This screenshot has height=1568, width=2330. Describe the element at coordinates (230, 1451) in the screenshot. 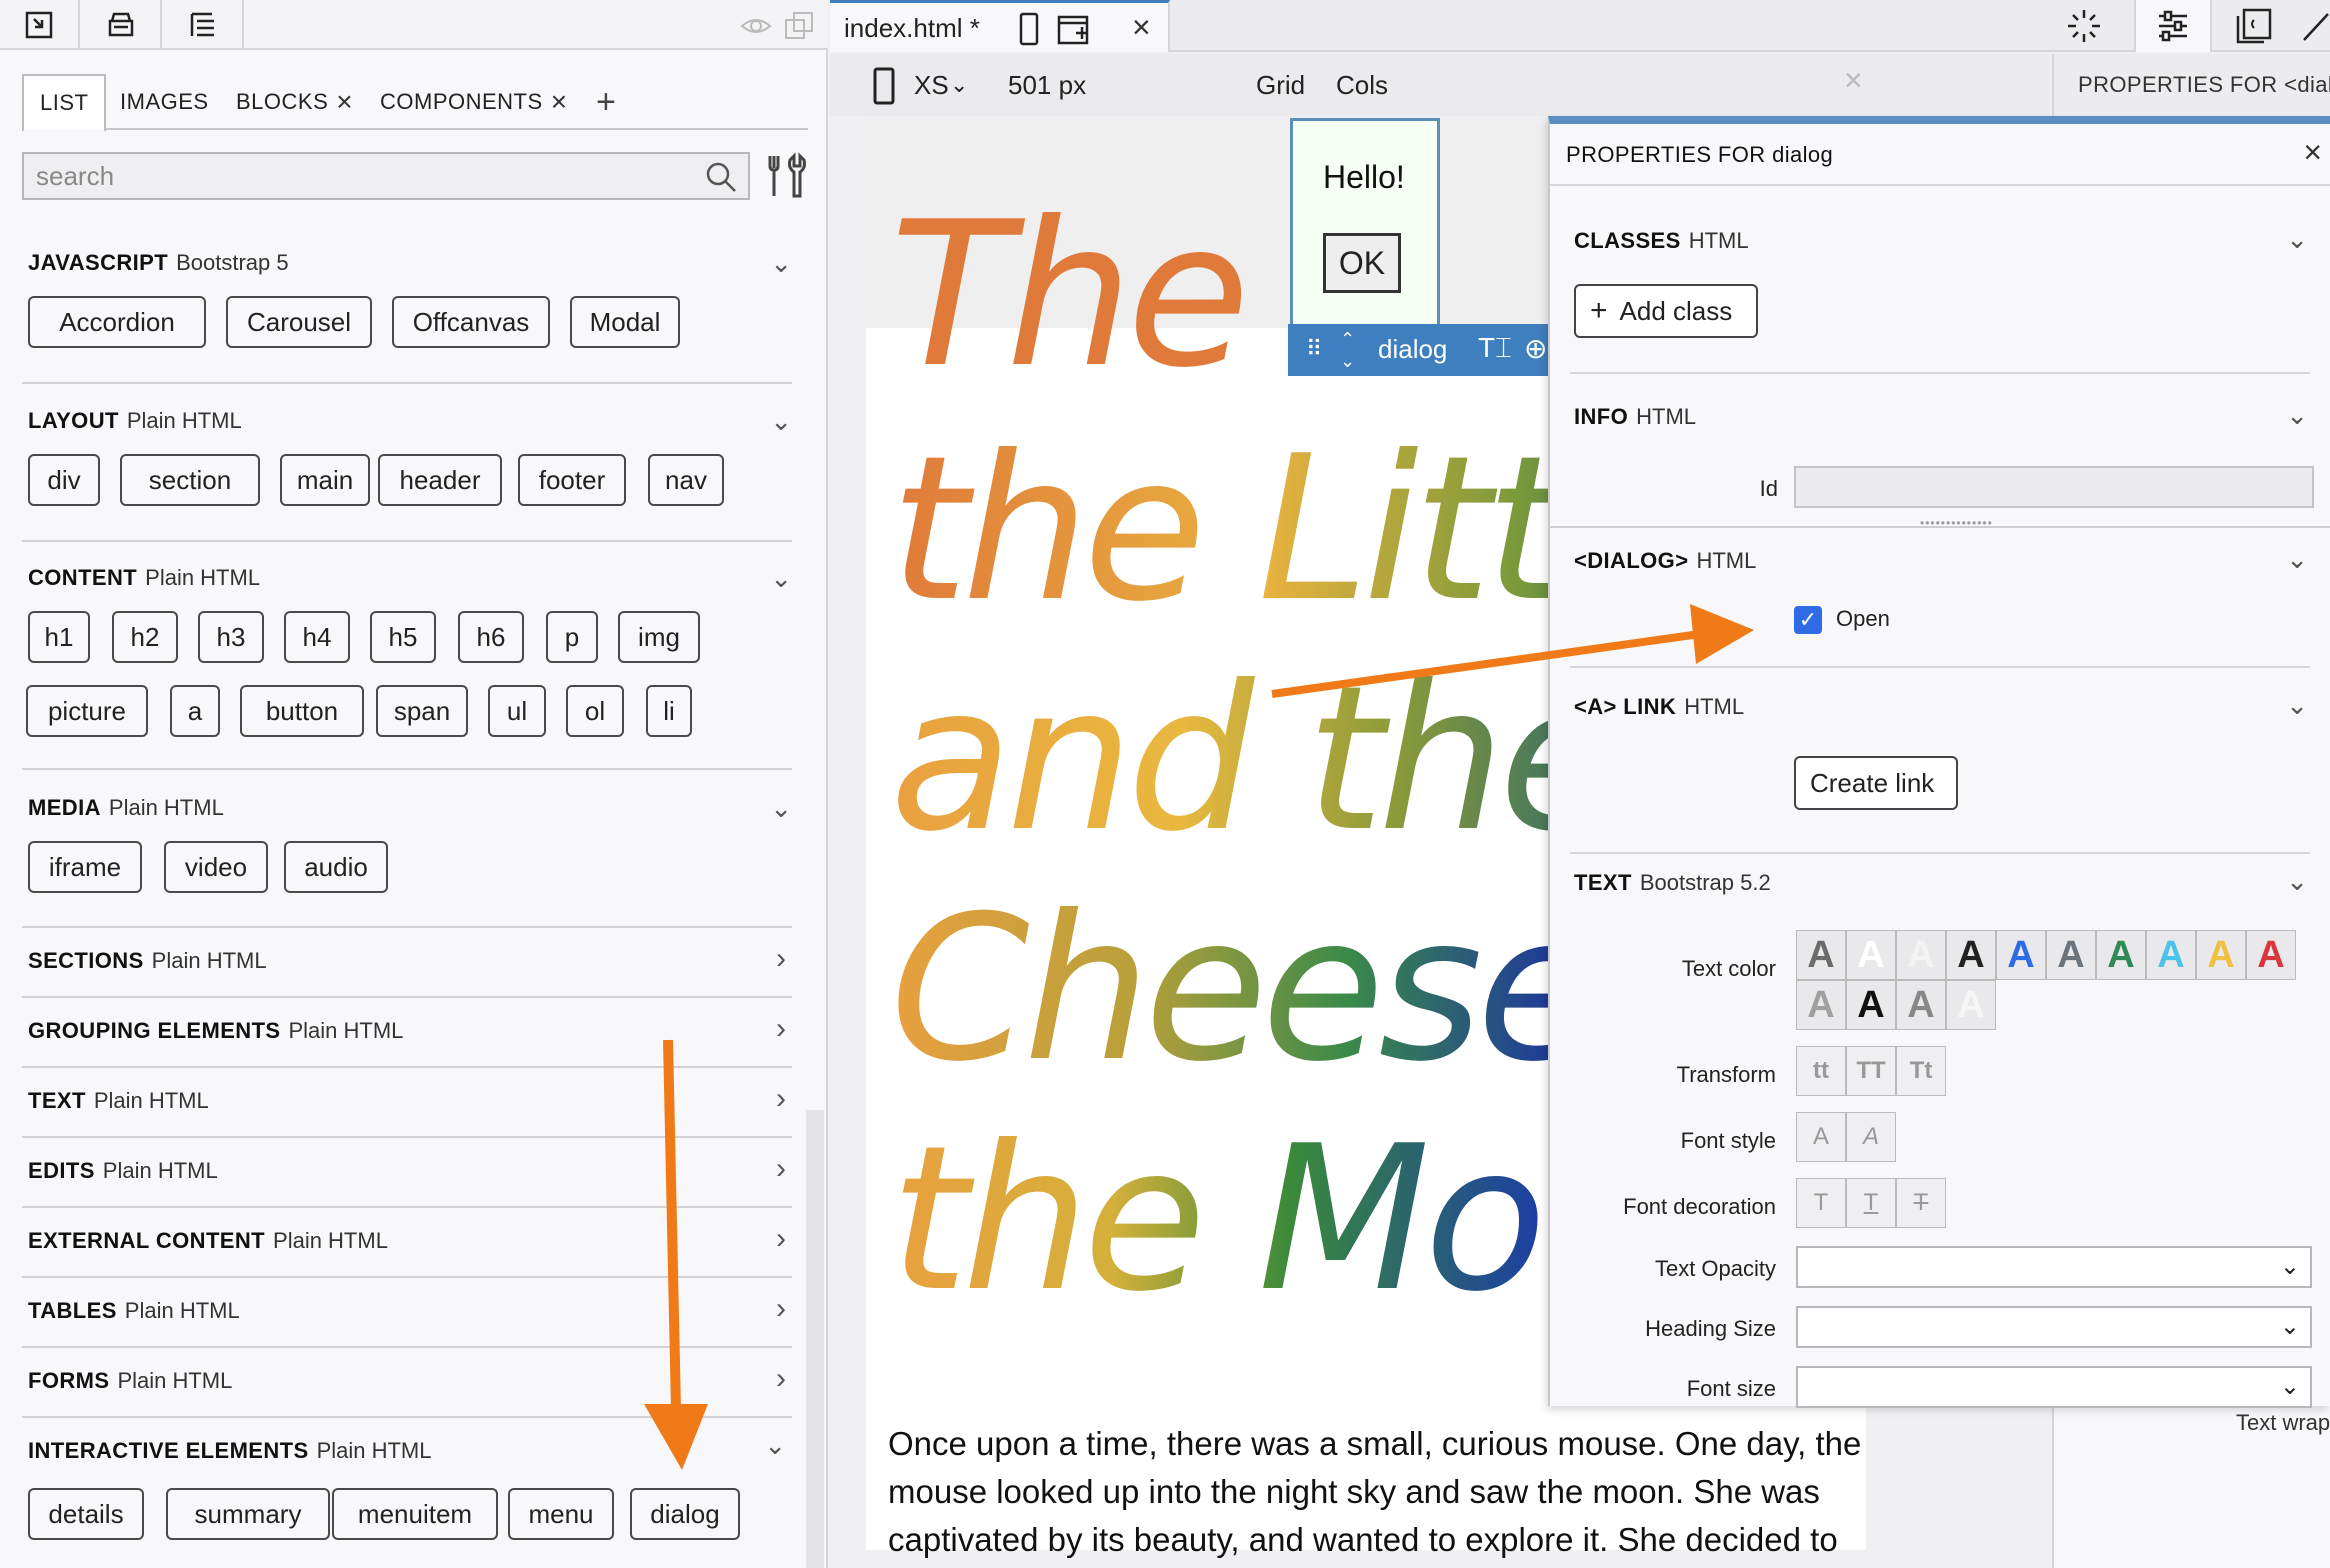

I see `section-header: INTERACTIVE ELEMENTS Plain HTML` at that location.